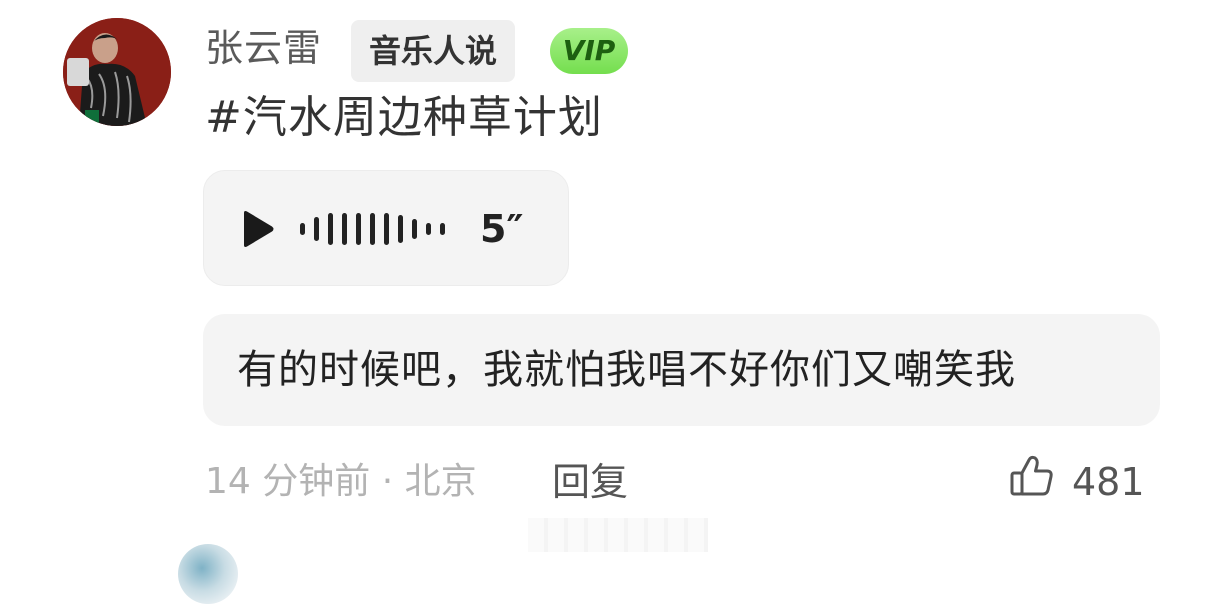 This screenshot has width=1216, height=604. Describe the element at coordinates (440, 481) in the screenshot. I see `comment-location: 北京` at that location.